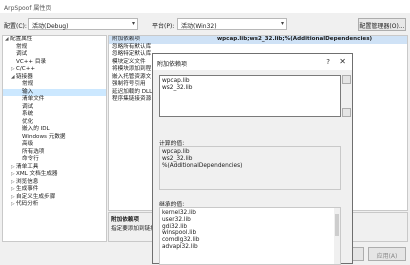  Describe the element at coordinates (54, 168) in the screenshot. I see `tree-item: ▷清单工具` at that location.